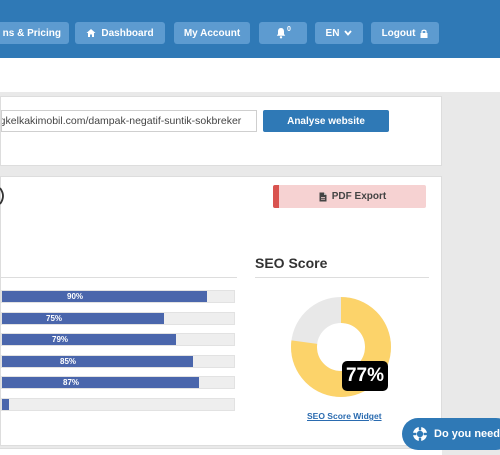 The width and height of the screenshot is (500, 455). What do you see at coordinates (348, 33) in the screenshot?
I see `chevron-down-icon` at bounding box center [348, 33].